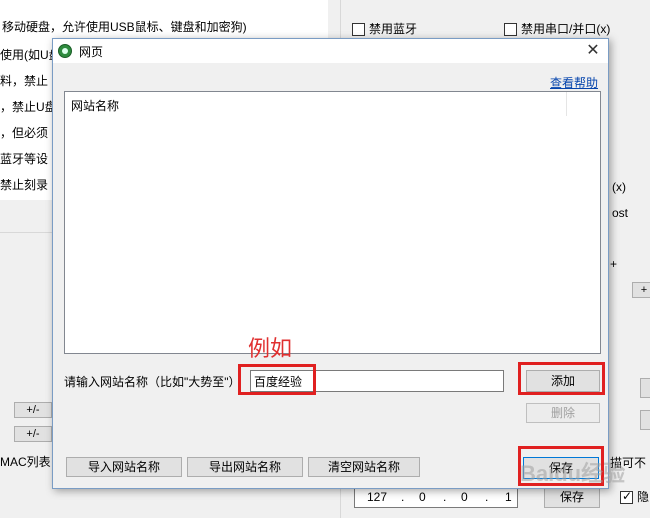 This screenshot has width=650, height=518. What do you see at coordinates (91, 52) in the screenshot?
I see `dialog-title: 网页` at bounding box center [91, 52].